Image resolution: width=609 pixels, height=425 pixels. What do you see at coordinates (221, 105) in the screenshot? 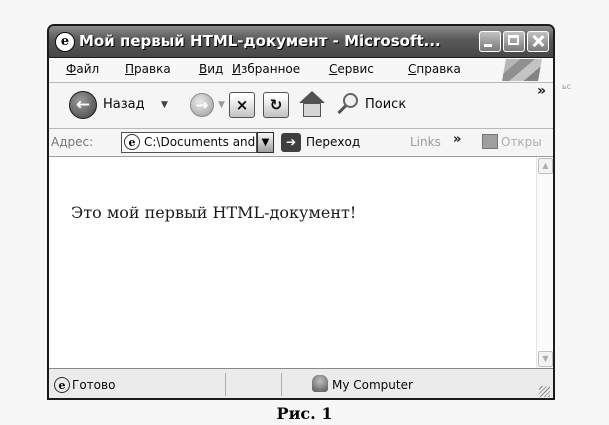
I see `forward-dropdown-arrow-icon: ▼` at bounding box center [221, 105].